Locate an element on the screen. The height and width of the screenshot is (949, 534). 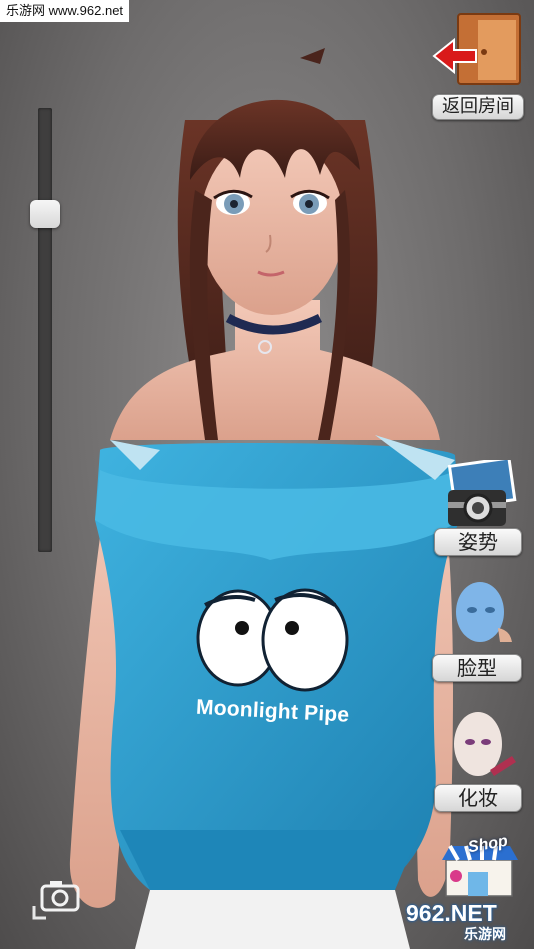
makeup-label: 化妆 is located at coordinates (478, 798).